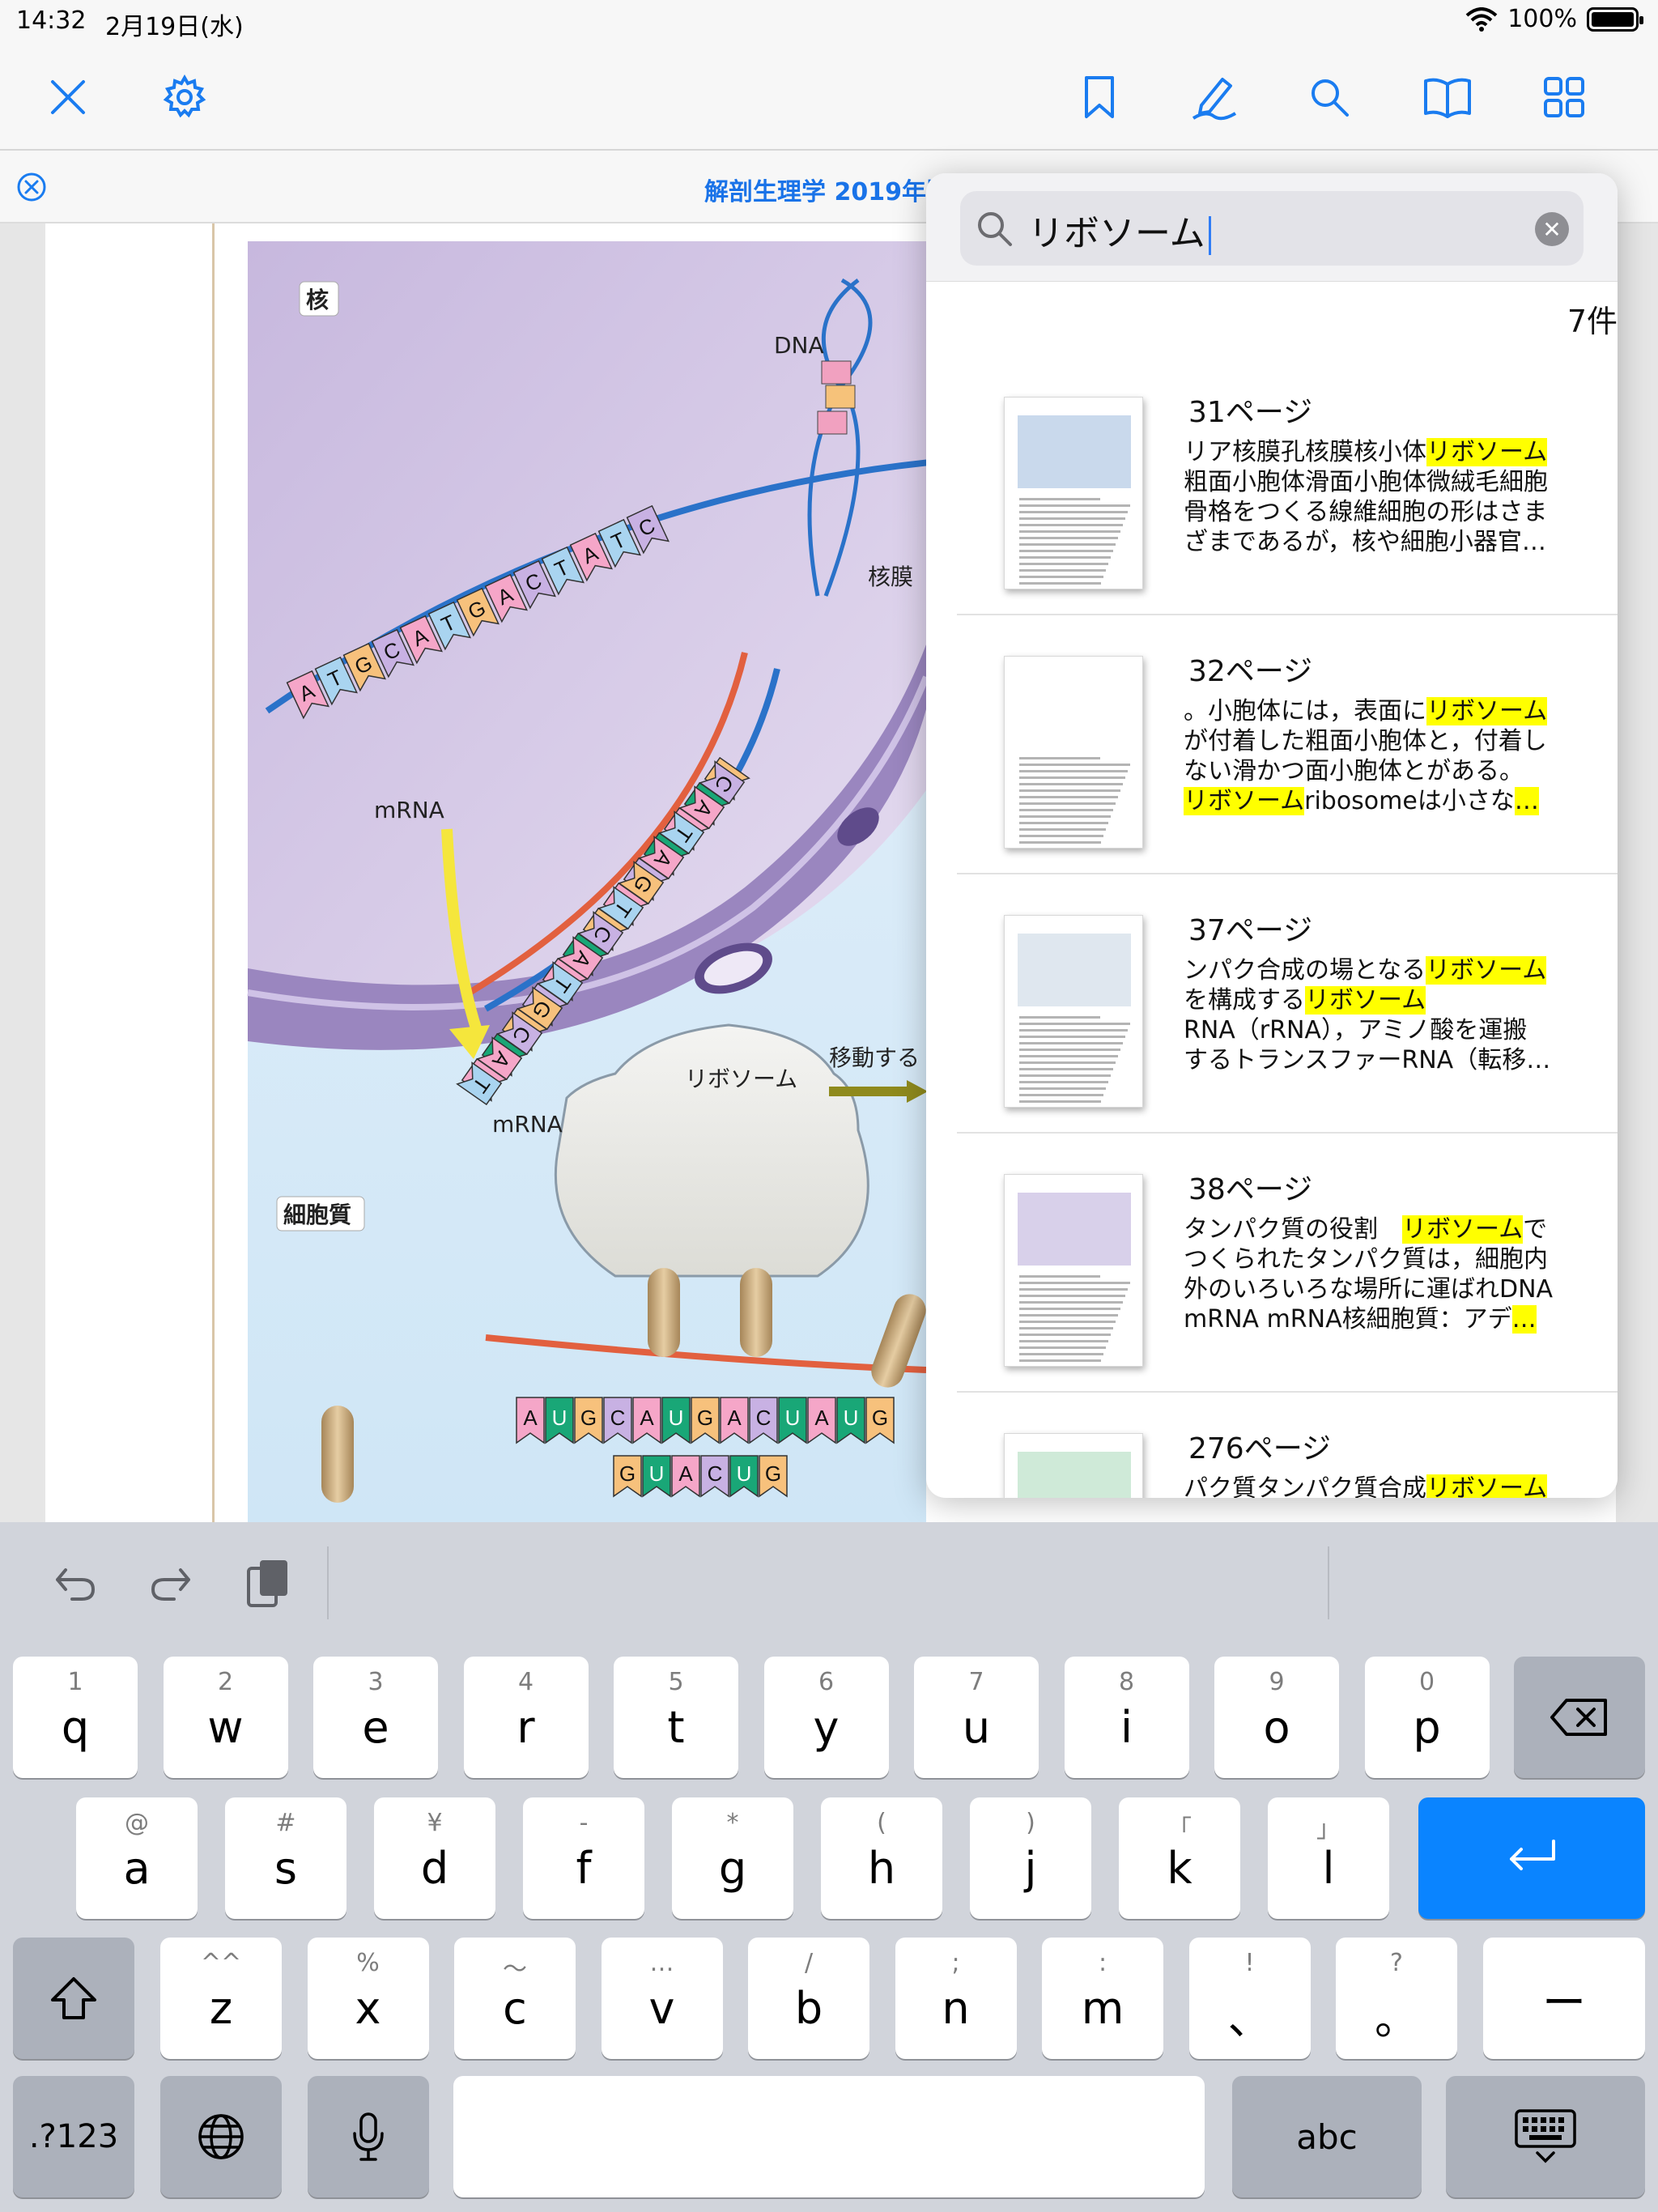  I want to click on key-v: … v, so click(662, 1998).